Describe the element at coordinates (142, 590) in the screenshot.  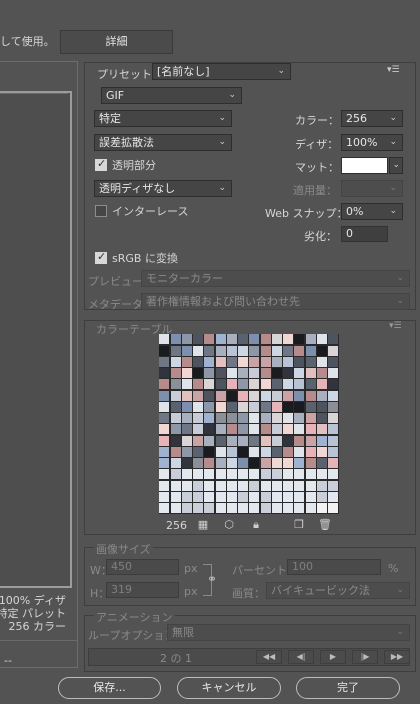
I see `height-input: 319` at that location.